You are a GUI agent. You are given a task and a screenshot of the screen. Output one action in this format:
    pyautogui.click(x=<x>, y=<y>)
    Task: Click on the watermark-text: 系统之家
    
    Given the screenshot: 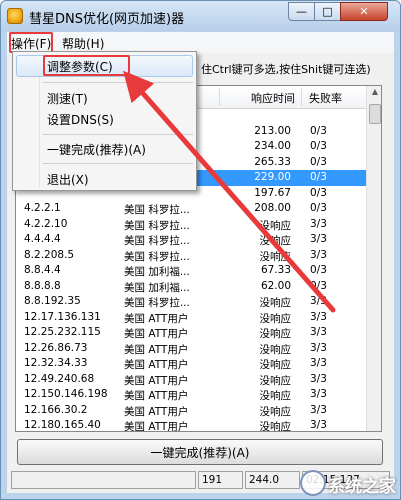 What is the action you would take?
    pyautogui.click(x=362, y=487)
    